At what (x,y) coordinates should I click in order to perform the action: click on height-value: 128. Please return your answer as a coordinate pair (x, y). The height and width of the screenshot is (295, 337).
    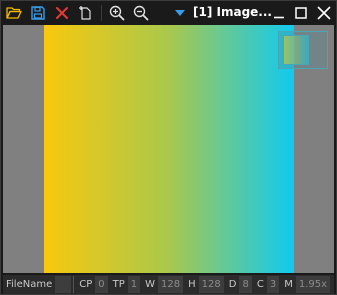
    Looking at the image, I should click on (211, 284).